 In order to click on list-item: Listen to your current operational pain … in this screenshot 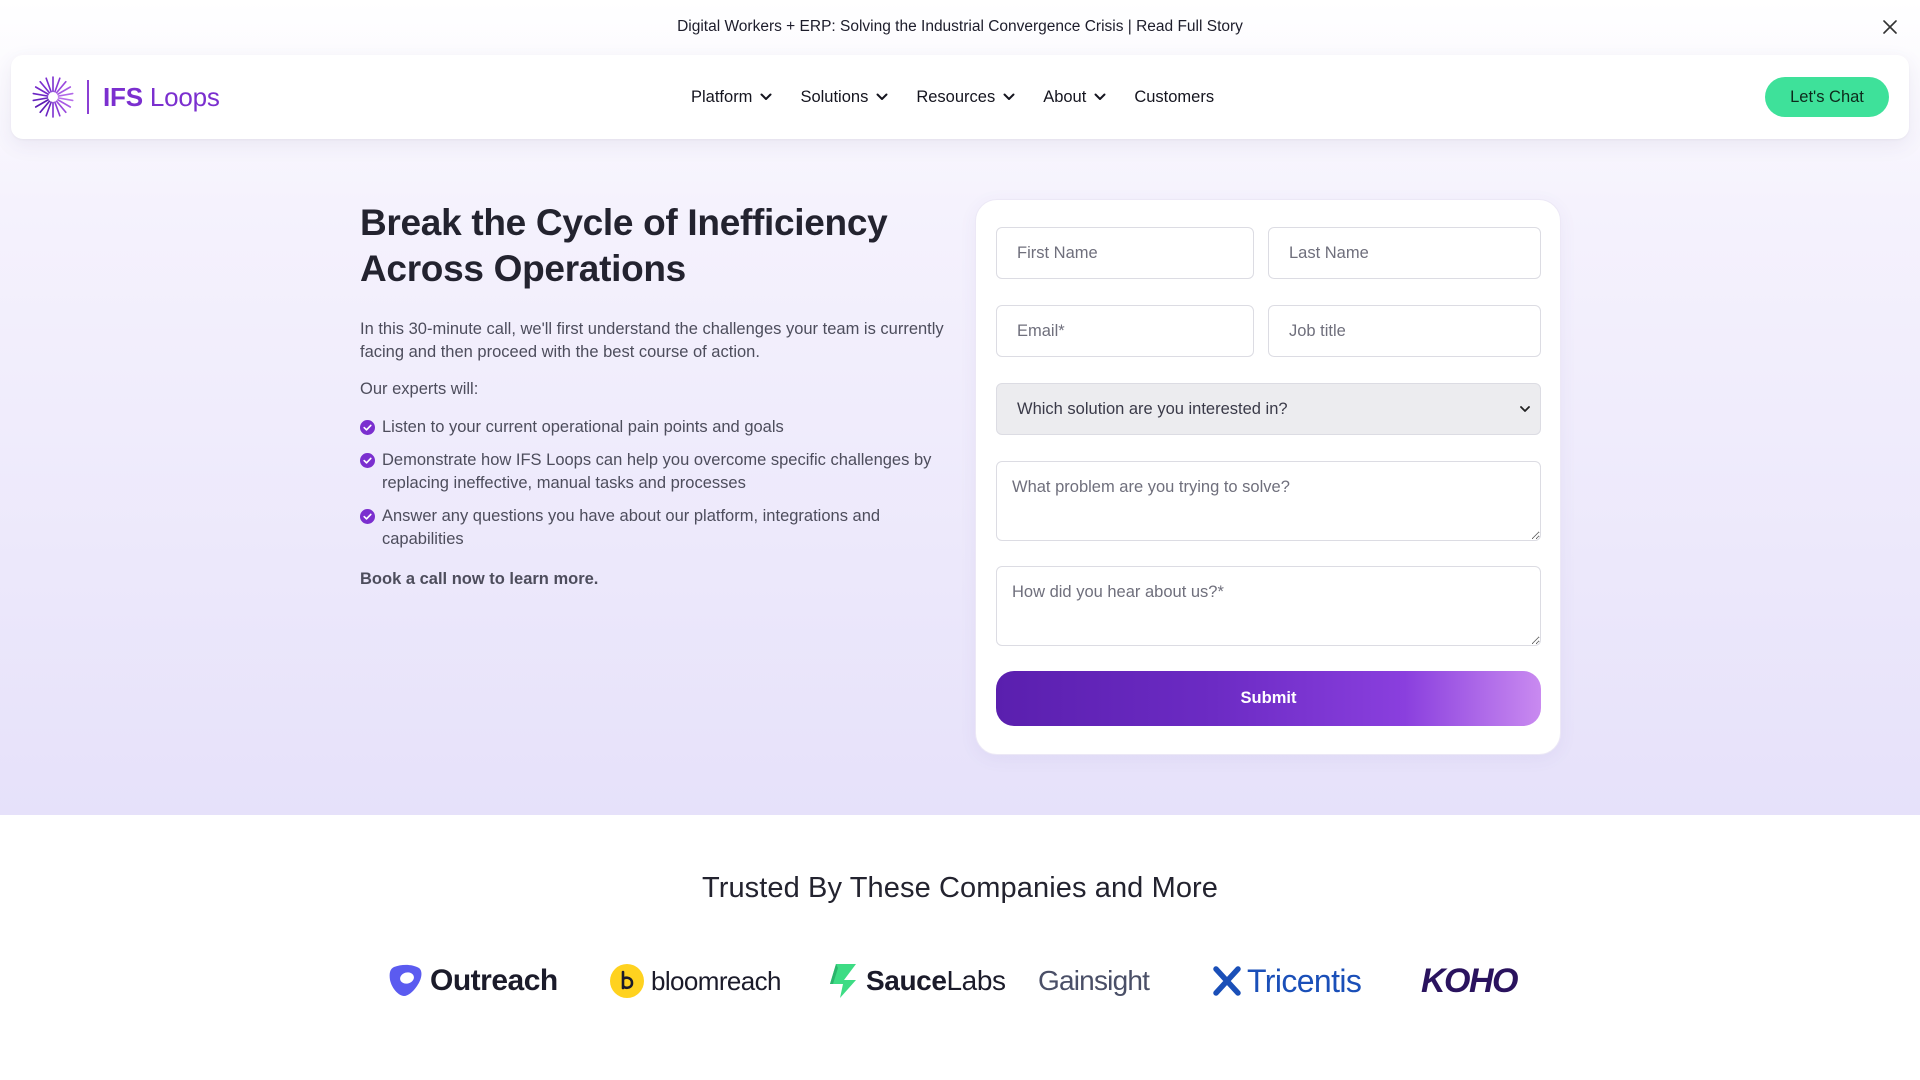, I will do `click(655, 427)`.